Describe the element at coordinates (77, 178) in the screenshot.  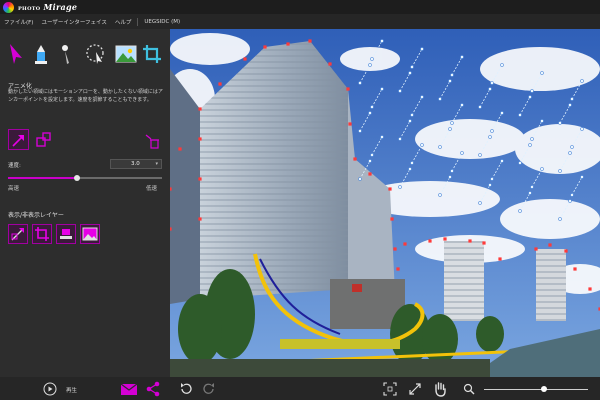
I see `speed-slider-thumb` at that location.